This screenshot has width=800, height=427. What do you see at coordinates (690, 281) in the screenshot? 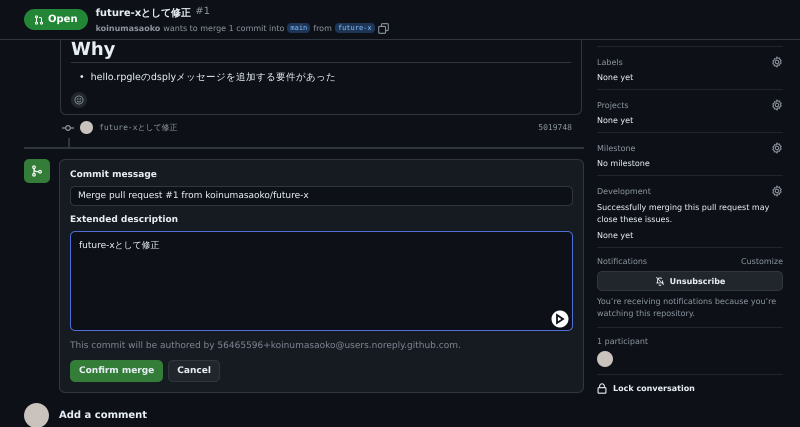
I see `unsubscribe-button: Unsubscribe` at bounding box center [690, 281].